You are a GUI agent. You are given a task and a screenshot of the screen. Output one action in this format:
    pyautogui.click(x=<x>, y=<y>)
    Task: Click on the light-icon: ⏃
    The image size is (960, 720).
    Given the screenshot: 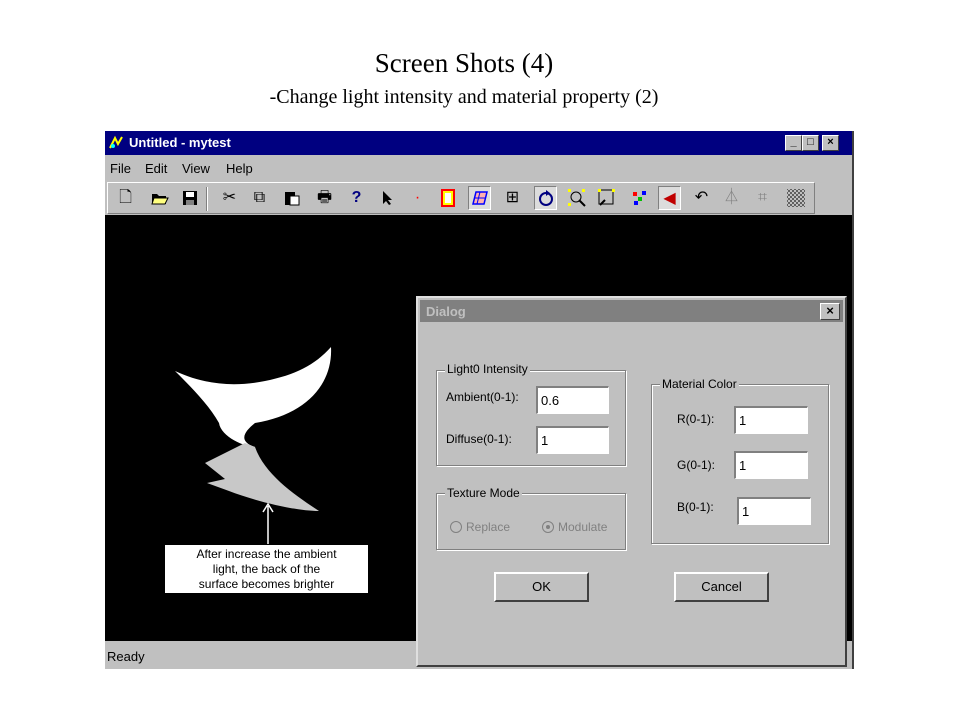 What is the action you would take?
    pyautogui.click(x=731, y=198)
    